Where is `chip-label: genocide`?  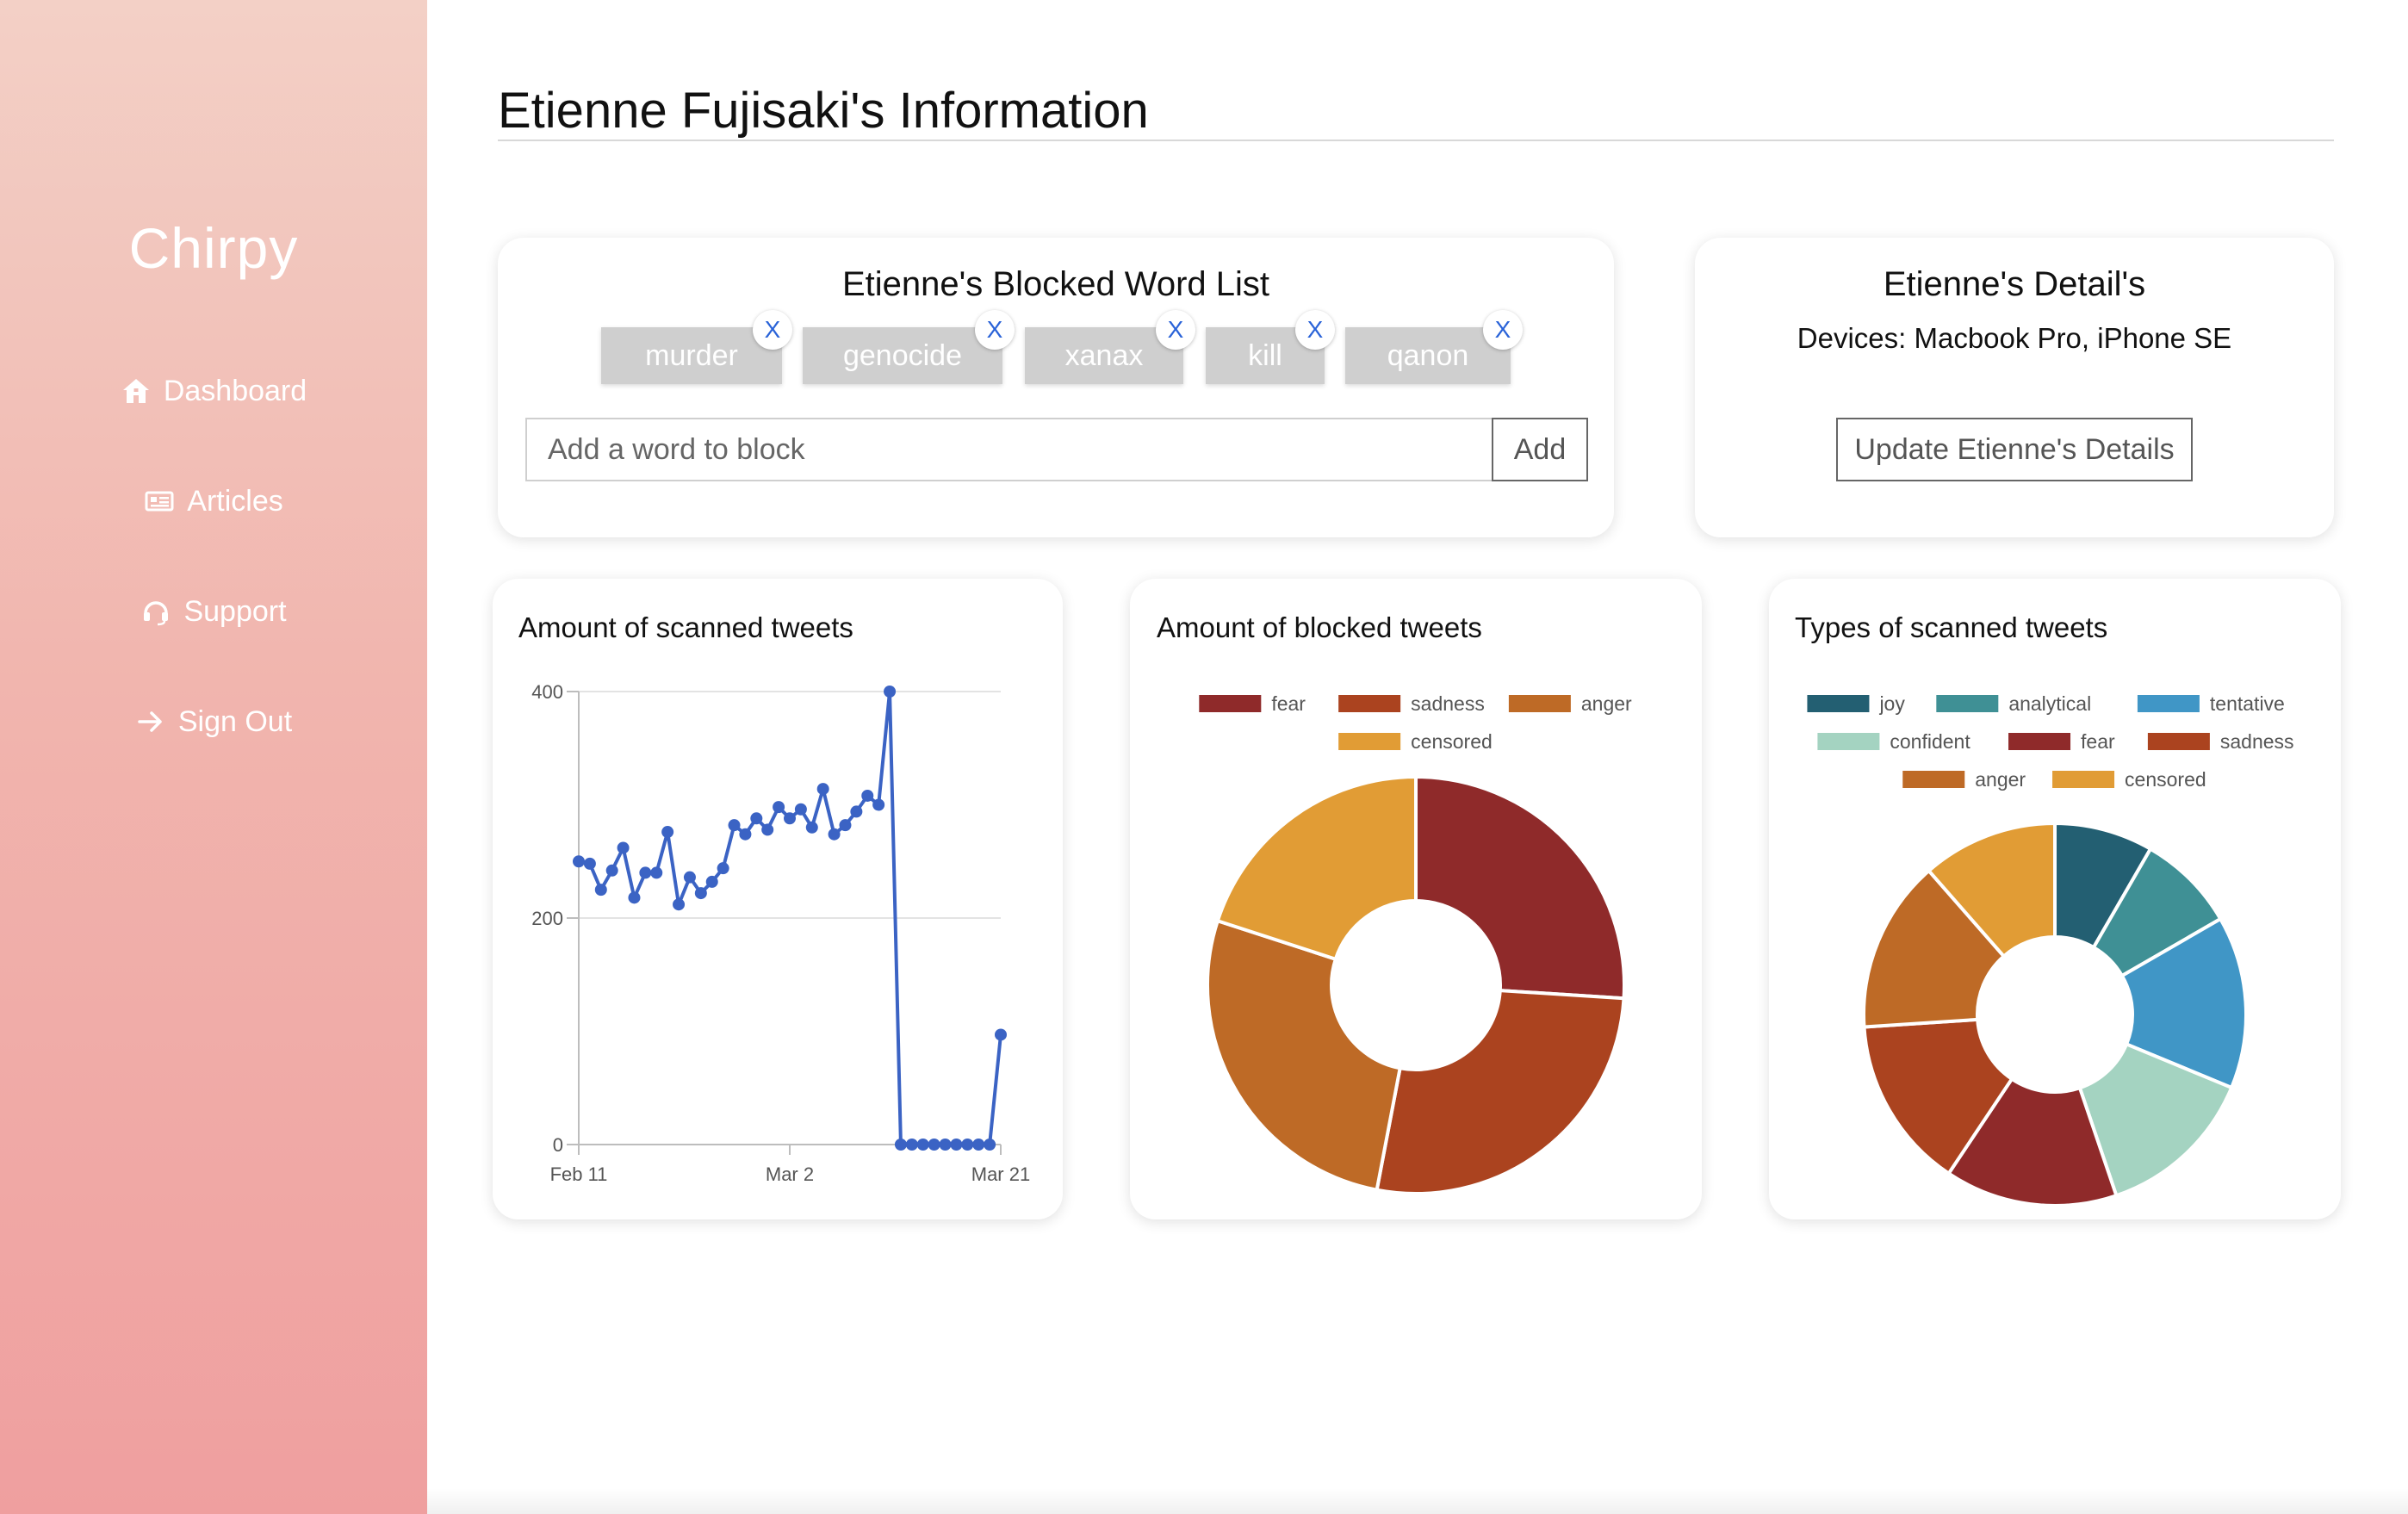 chip-label: genocide is located at coordinates (902, 355).